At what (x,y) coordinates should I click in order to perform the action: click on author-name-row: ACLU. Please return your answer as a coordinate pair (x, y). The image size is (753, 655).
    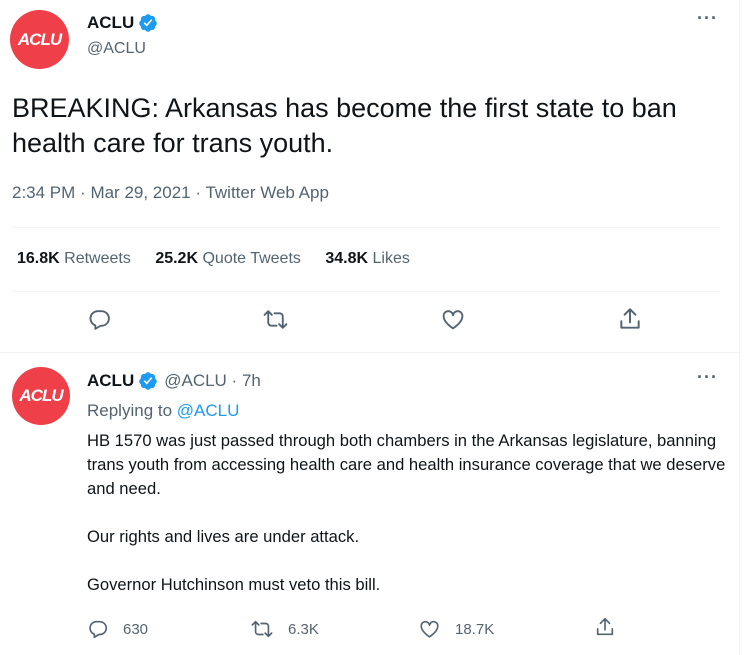
    Looking at the image, I should click on (122, 23).